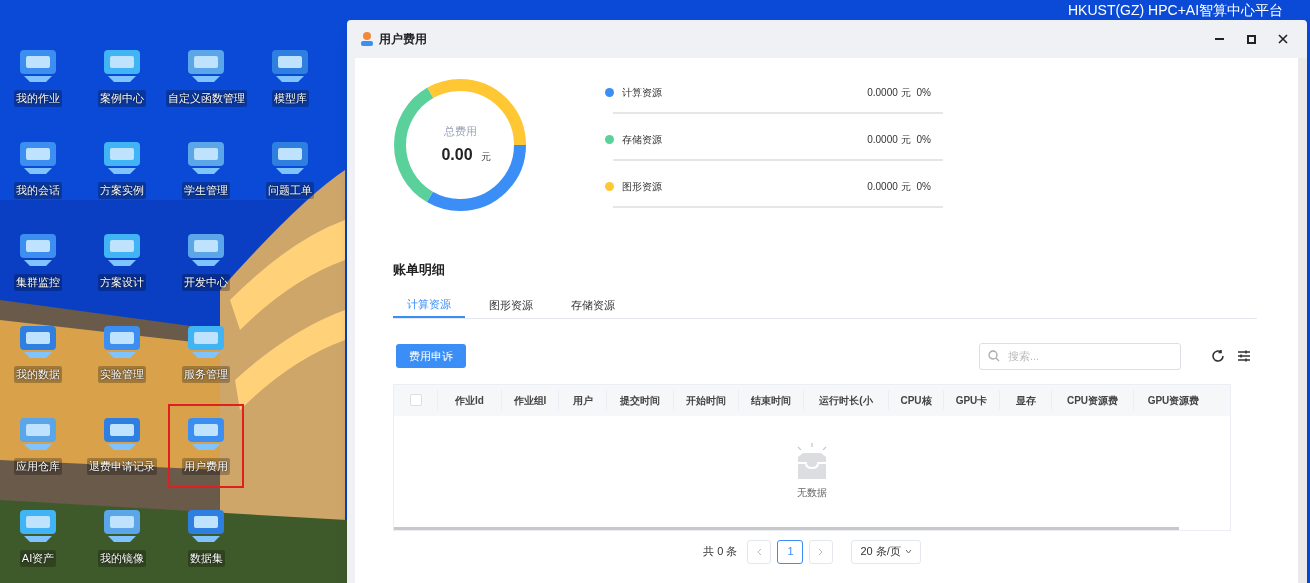 The height and width of the screenshot is (583, 1310). Describe the element at coordinates (1219, 39) in the screenshot. I see `minimize-icon` at that location.